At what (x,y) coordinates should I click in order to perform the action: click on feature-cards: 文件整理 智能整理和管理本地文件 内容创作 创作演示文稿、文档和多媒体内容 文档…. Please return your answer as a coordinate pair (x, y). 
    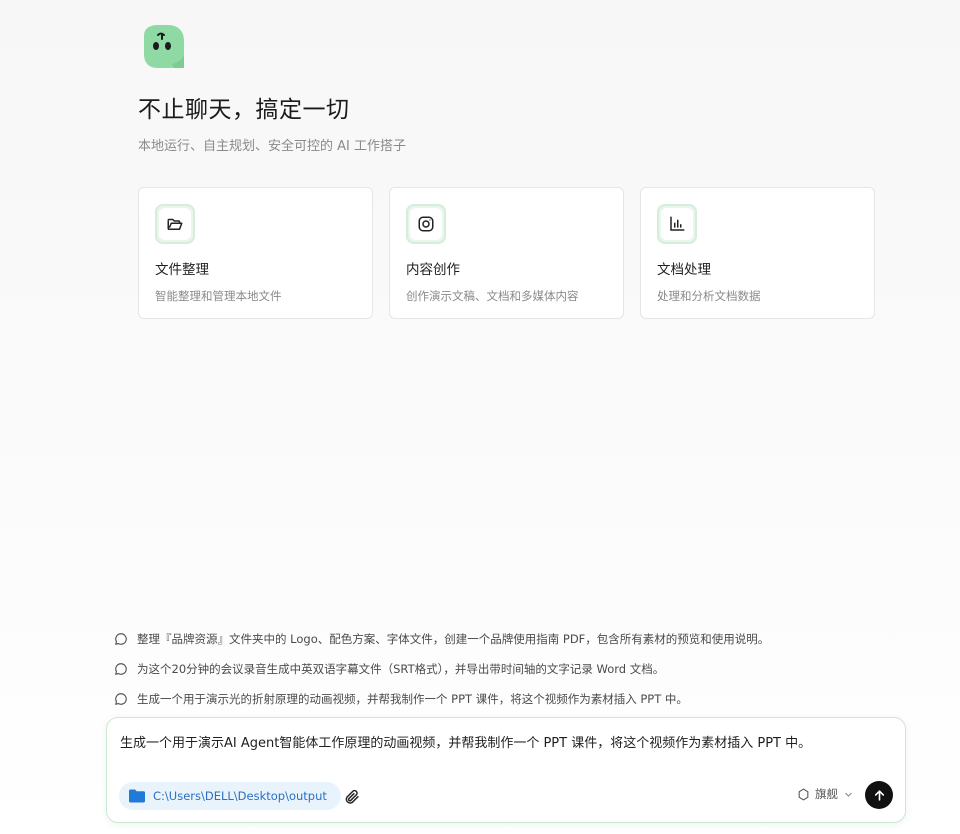
    Looking at the image, I should click on (506, 253).